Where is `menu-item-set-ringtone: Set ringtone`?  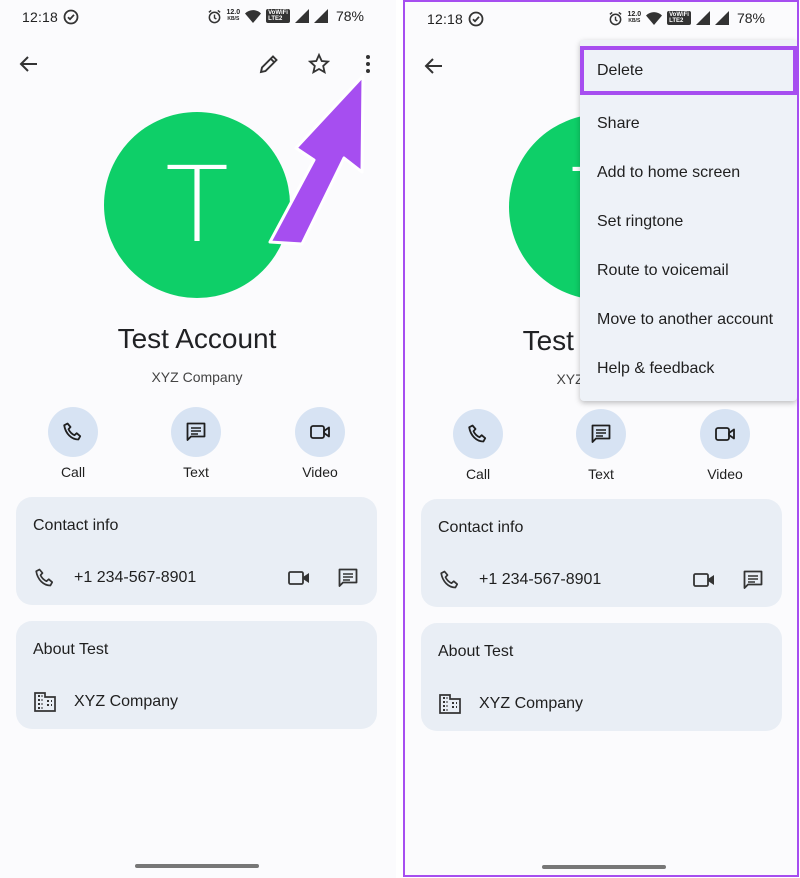
menu-item-set-ringtone: Set ringtone is located at coordinates (688, 221).